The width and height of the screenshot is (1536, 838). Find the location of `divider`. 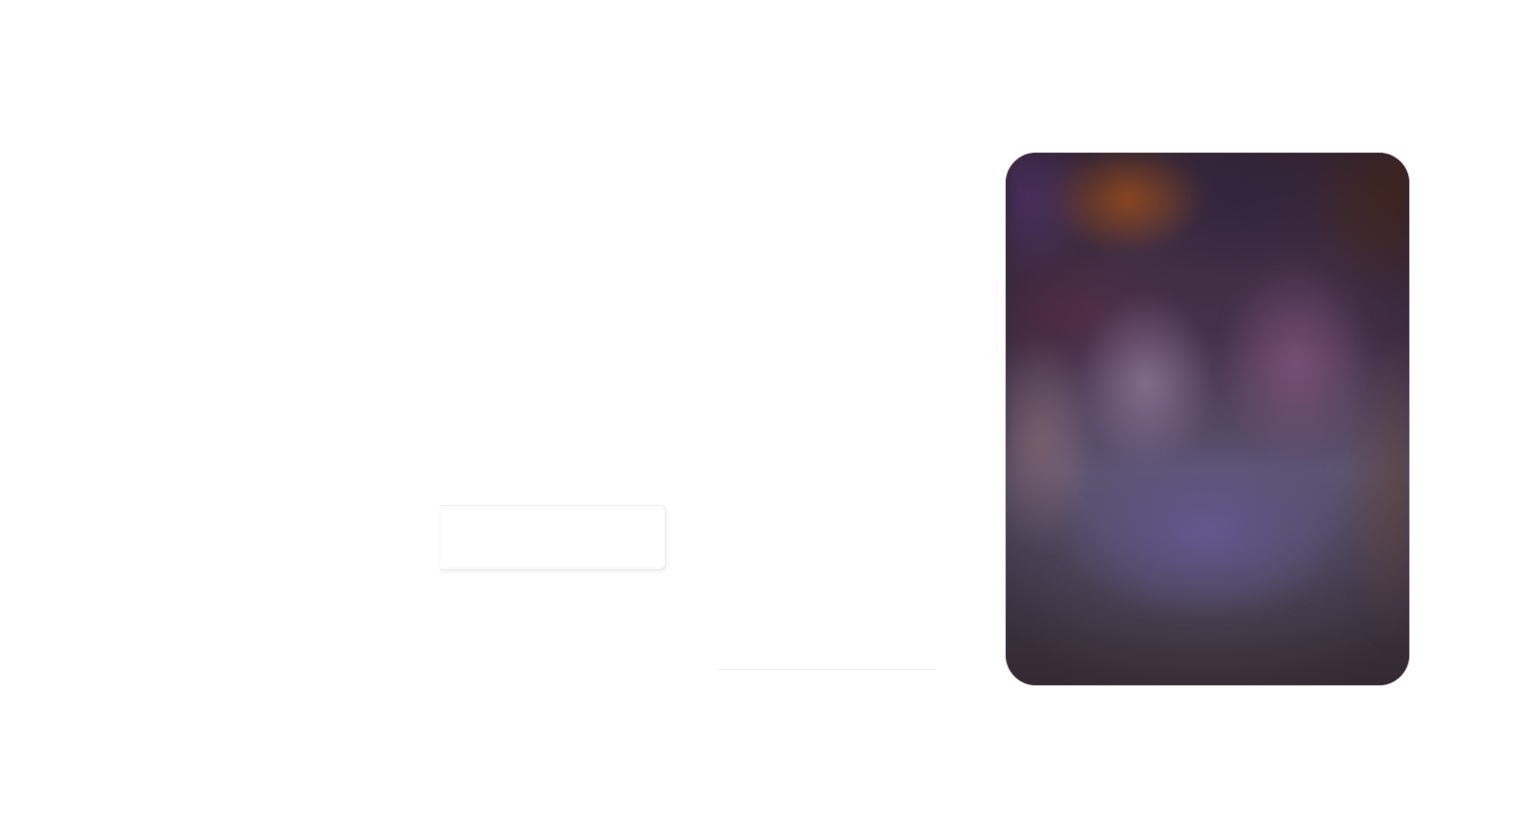

divider is located at coordinates (827, 669).